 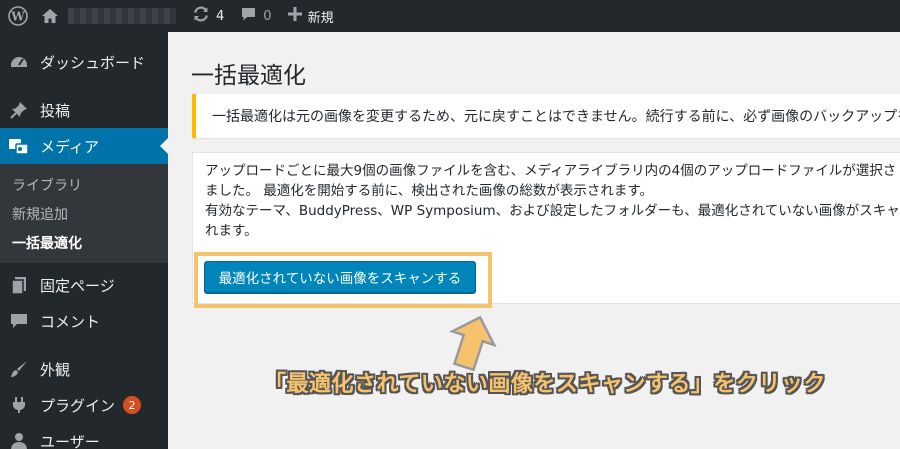 I want to click on sidebar-item-users: ユーザー, so click(x=84, y=436).